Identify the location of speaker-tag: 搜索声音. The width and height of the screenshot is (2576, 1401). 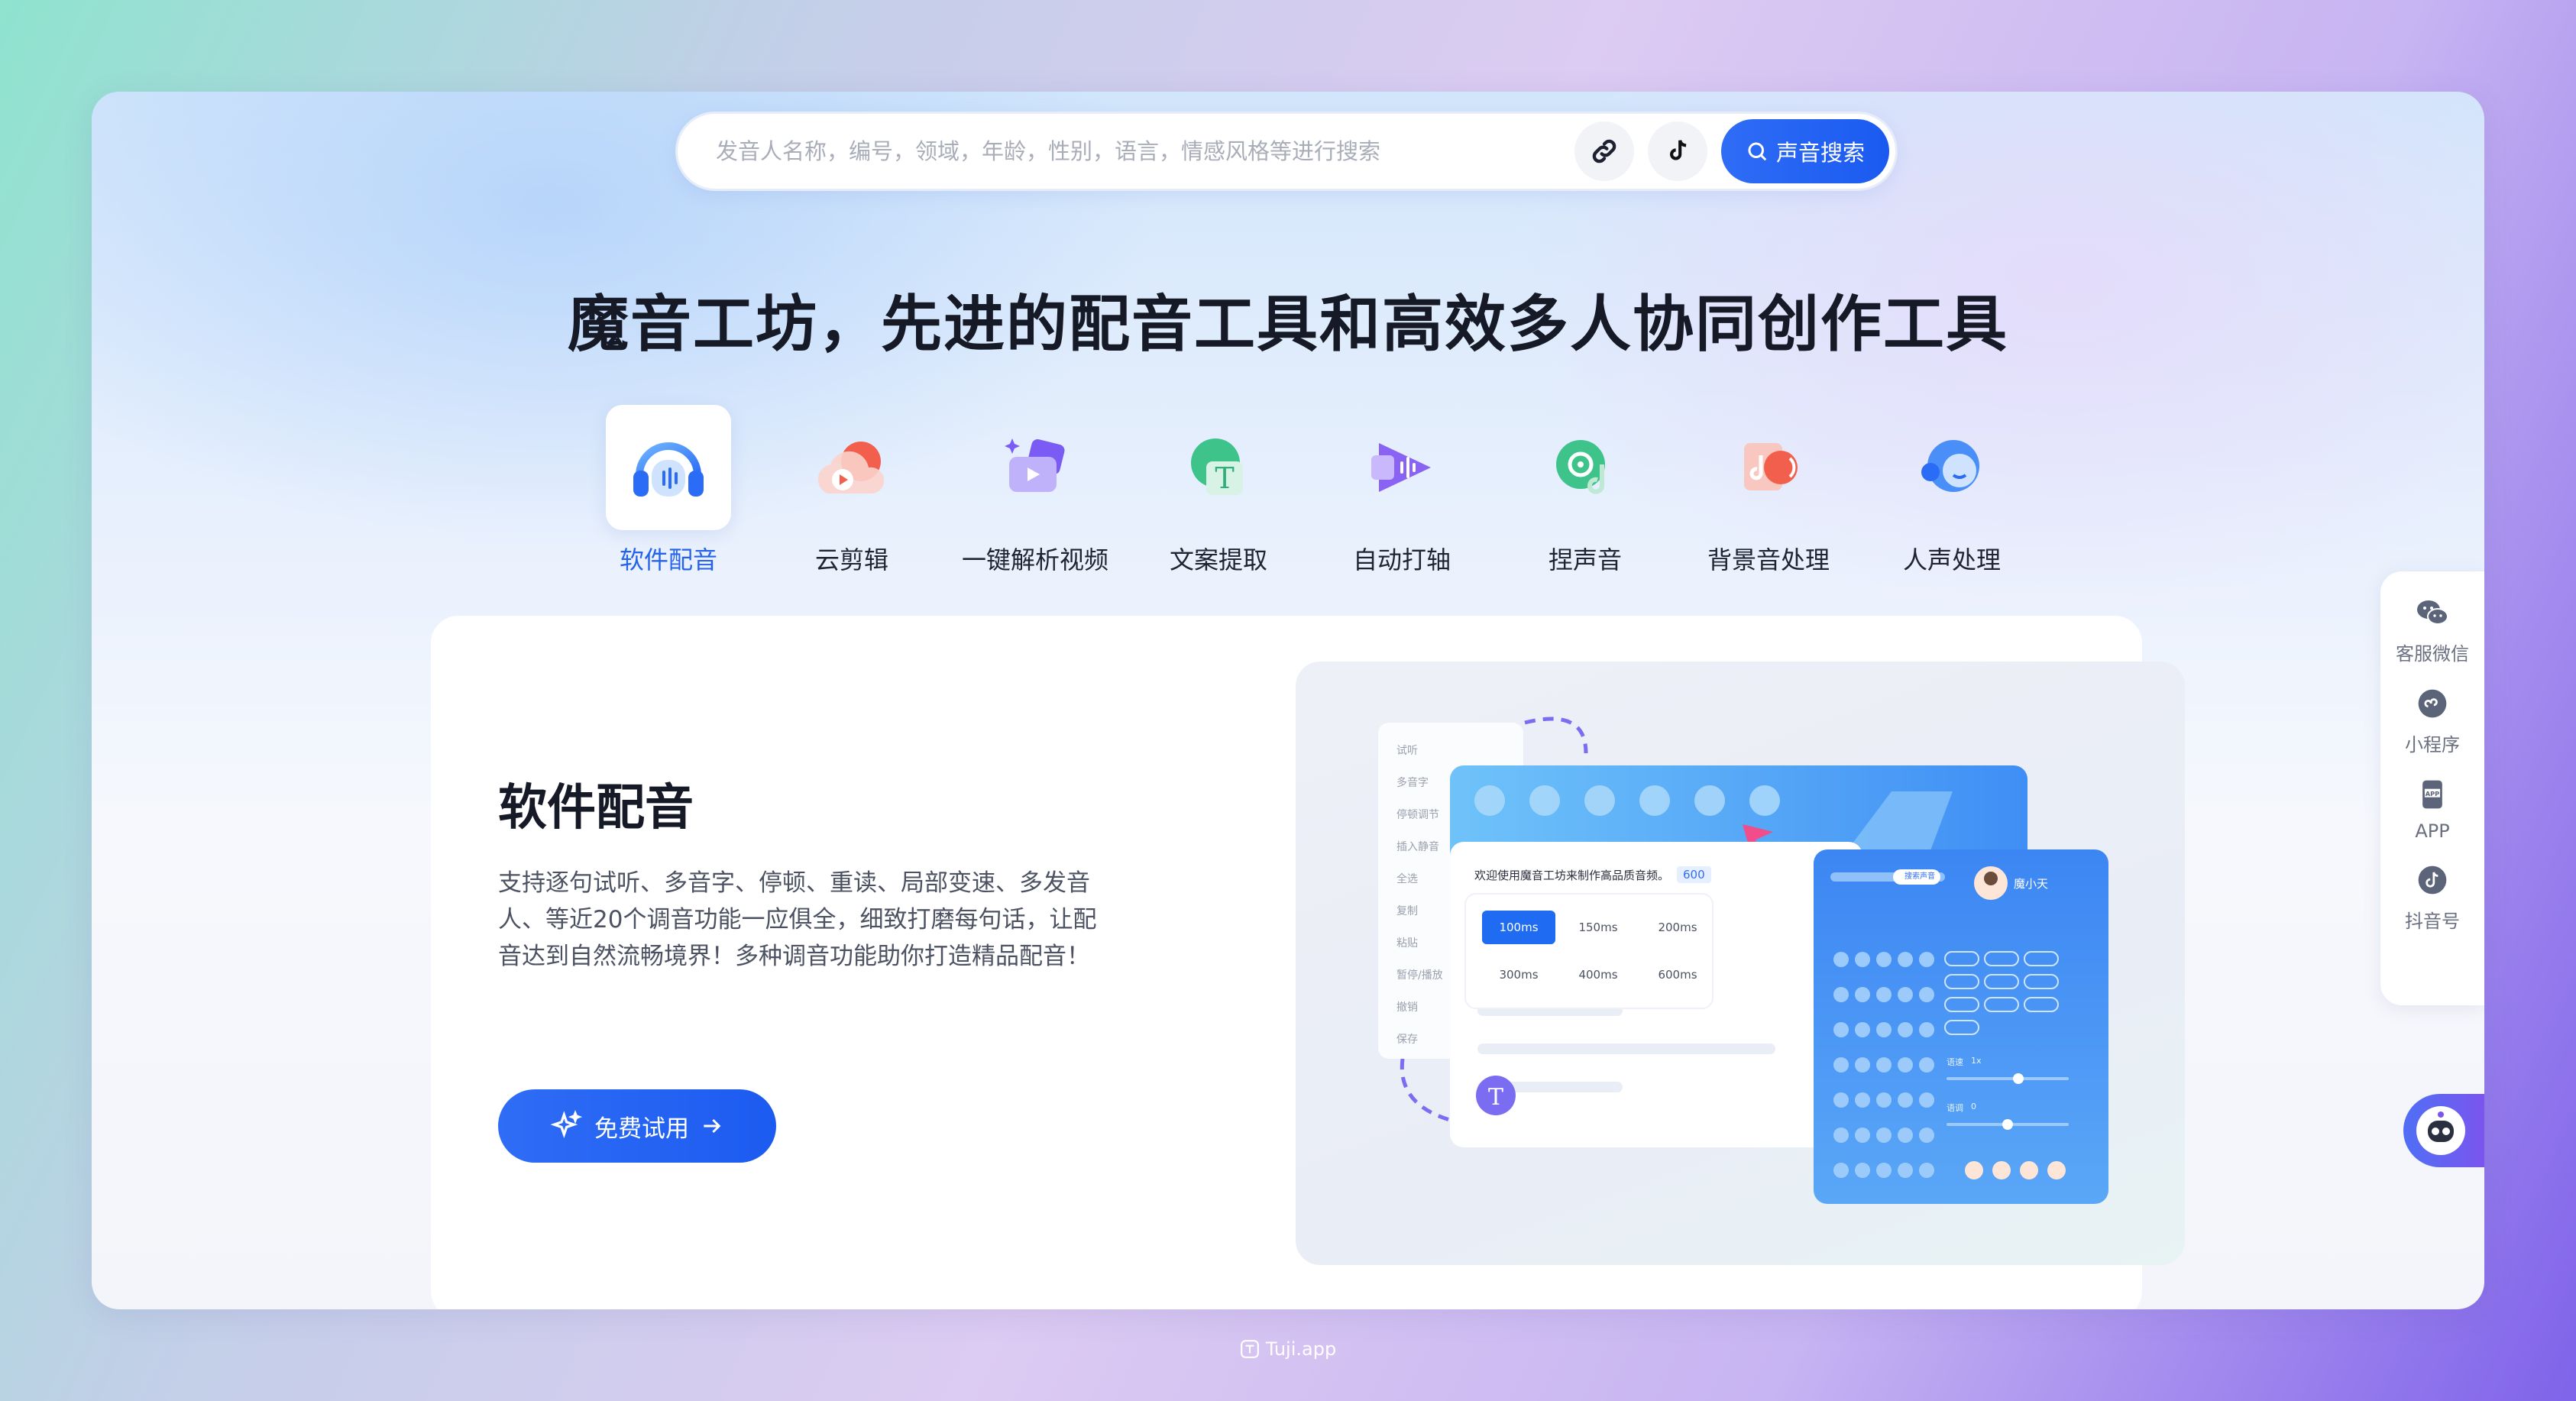
(1919, 877).